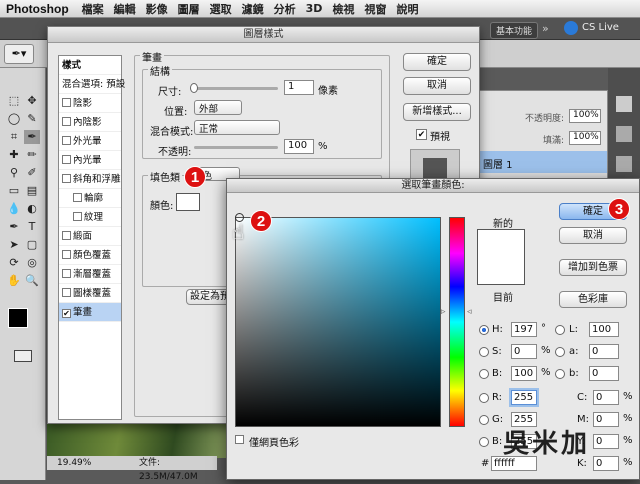  What do you see at coordinates (560, 330) in the screenshot?
I see `lightness-radio` at bounding box center [560, 330].